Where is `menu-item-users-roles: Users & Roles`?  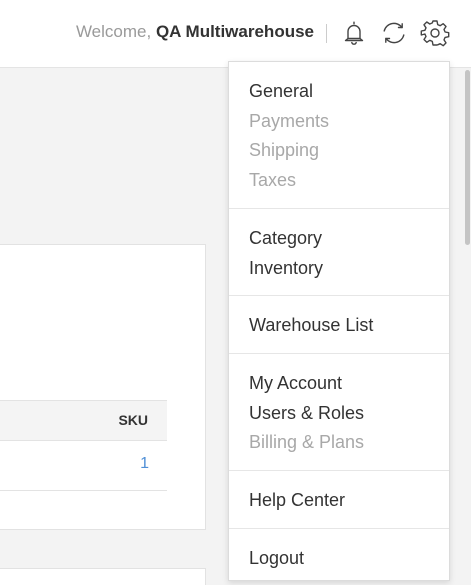 menu-item-users-roles: Users & Roles is located at coordinates (349, 414).